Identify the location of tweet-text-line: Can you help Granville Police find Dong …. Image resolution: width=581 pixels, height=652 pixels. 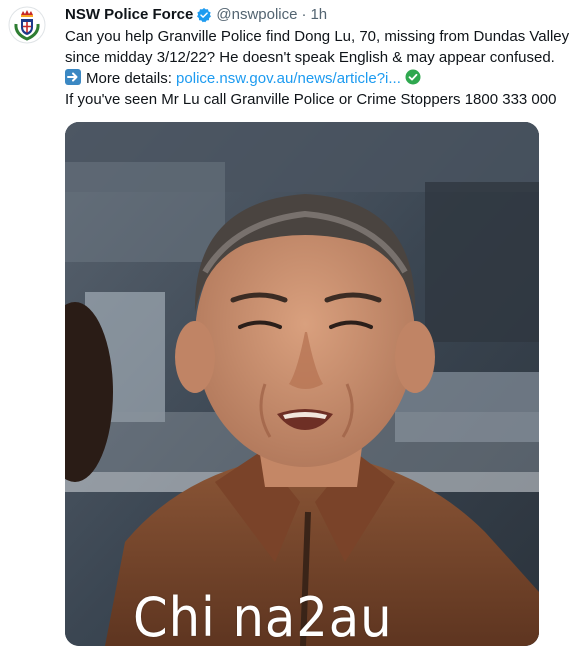
(317, 36).